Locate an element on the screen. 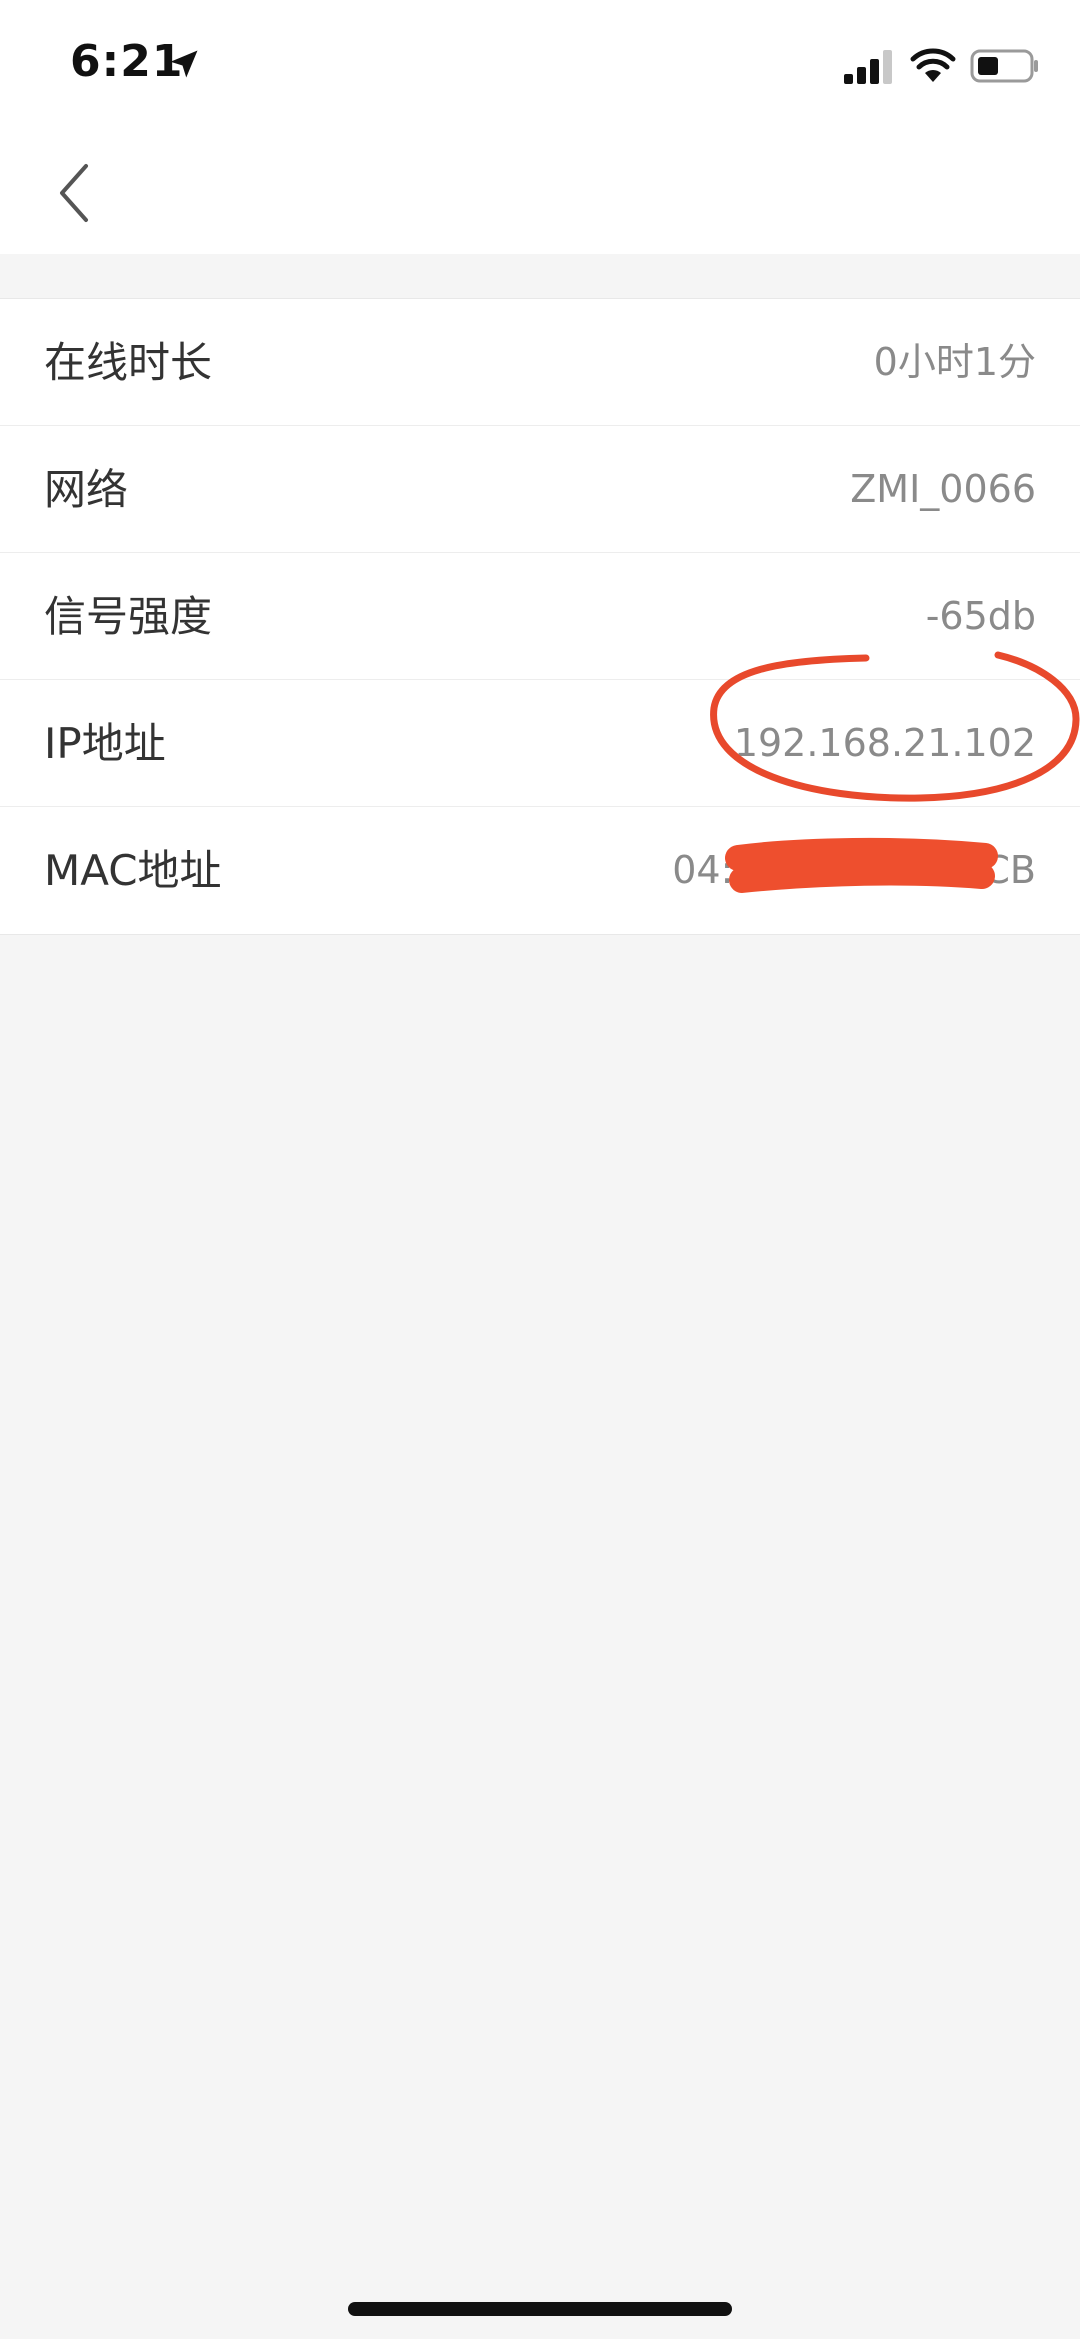 The image size is (1080, 2339). mac-address-prefix: 04: is located at coordinates (703, 870).